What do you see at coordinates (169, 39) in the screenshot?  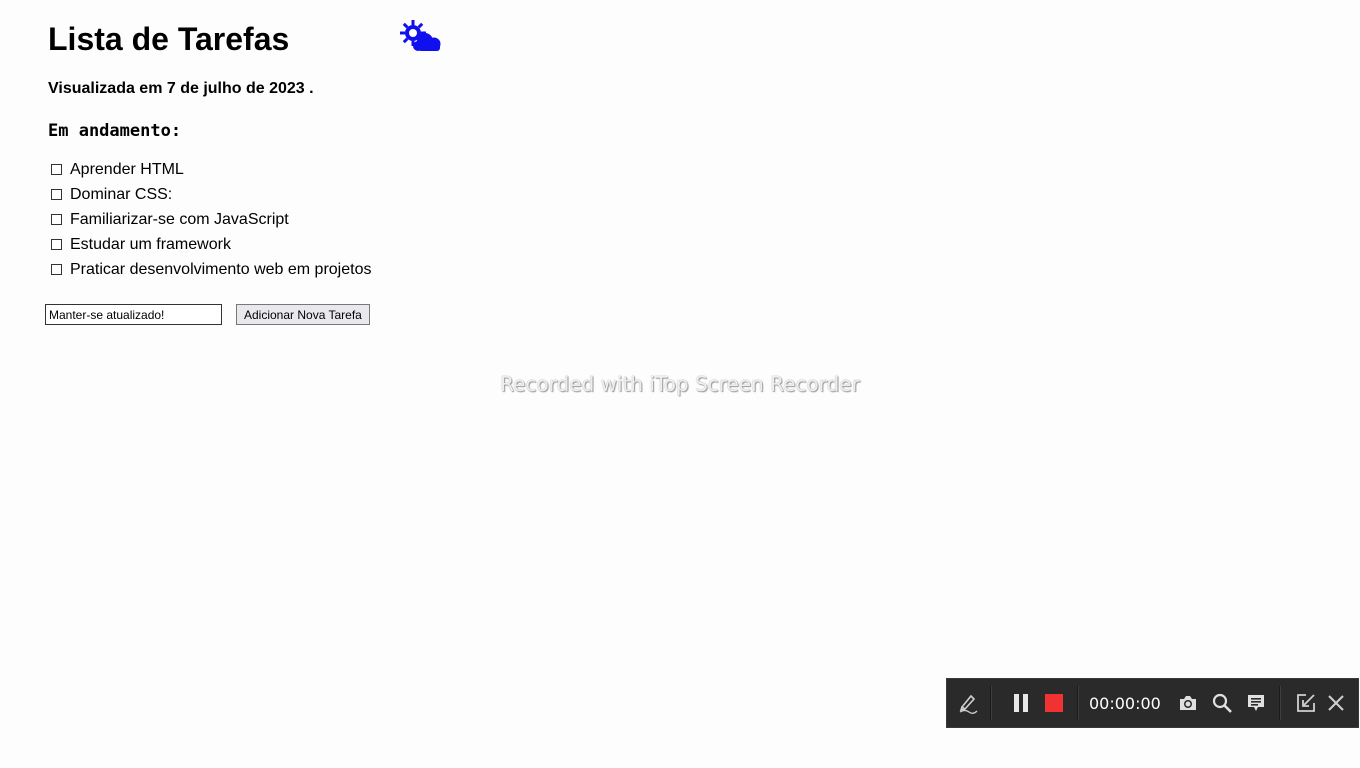 I see `page-title: Lista de Tarefas` at bounding box center [169, 39].